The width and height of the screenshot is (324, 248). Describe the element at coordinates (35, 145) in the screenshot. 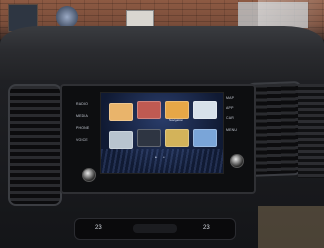

I see `air-vent-left` at that location.